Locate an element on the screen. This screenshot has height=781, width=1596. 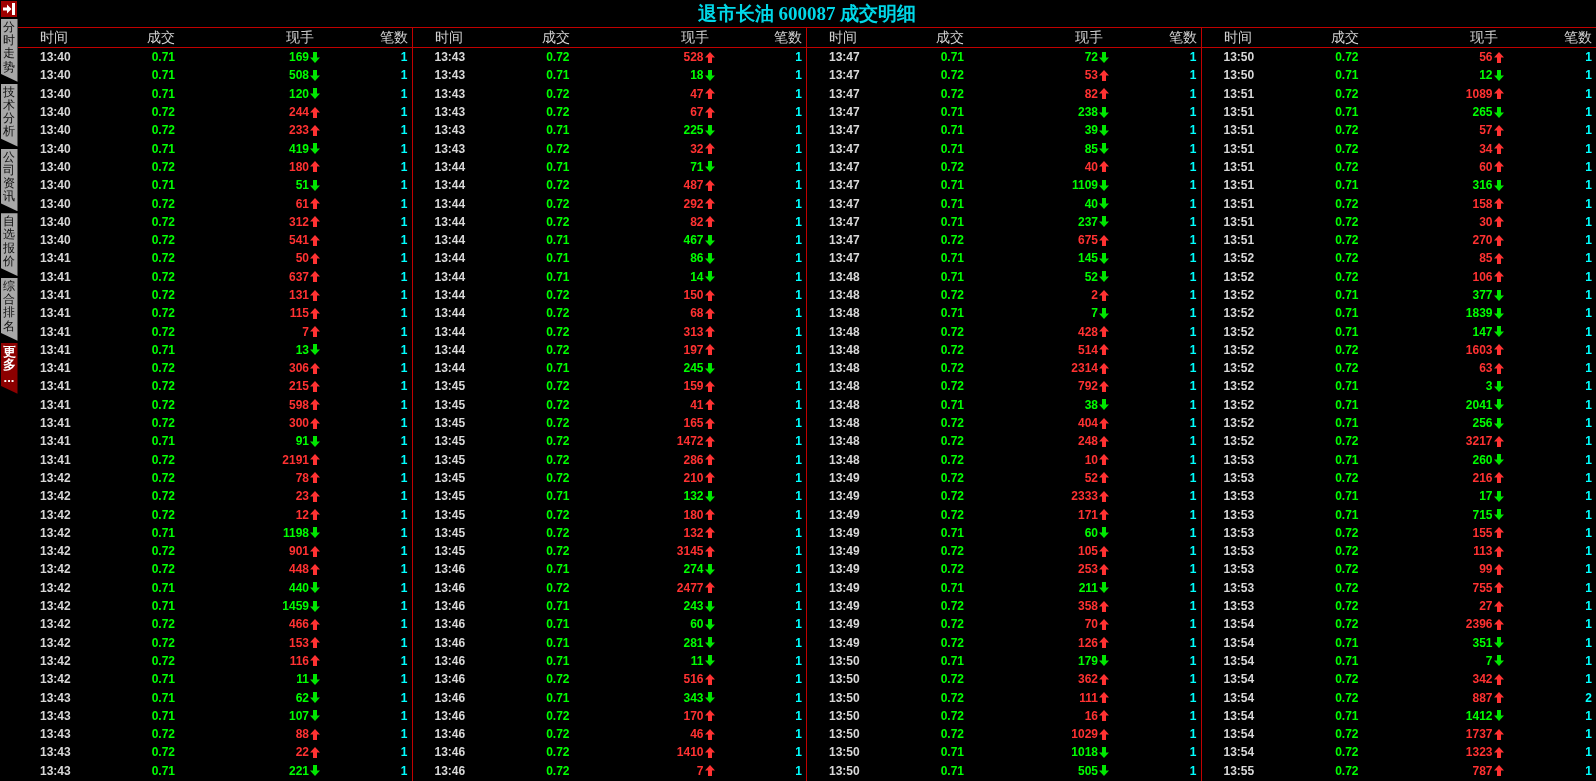
volume-cell: 245 is located at coordinates (693, 368).